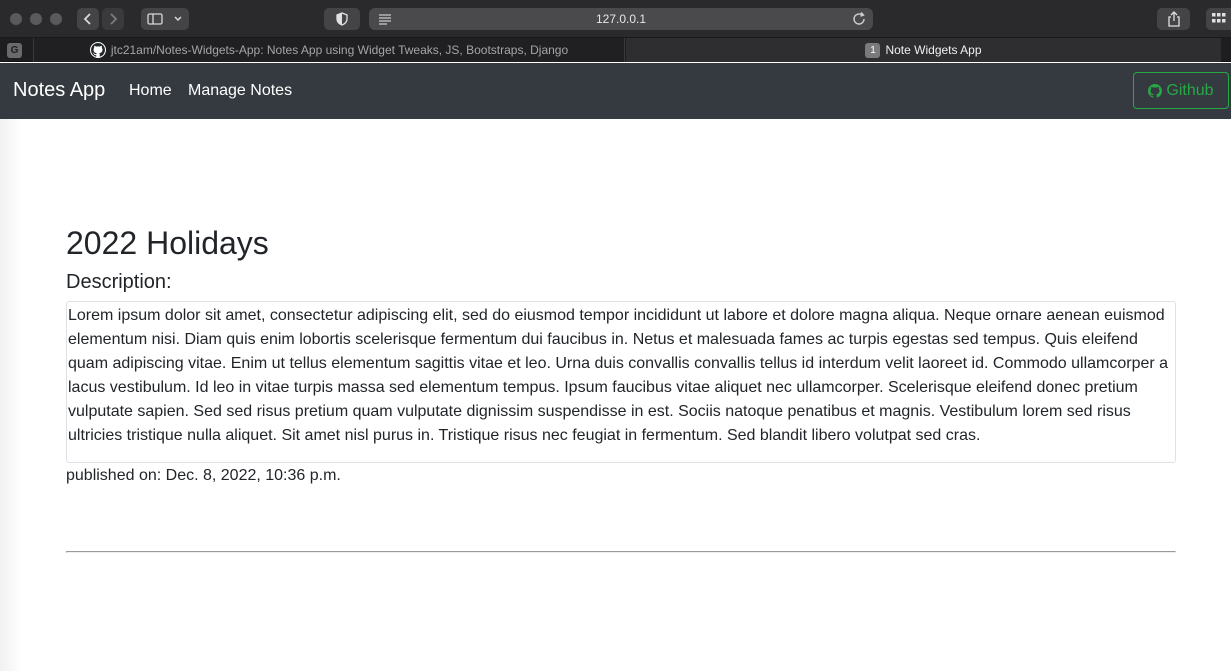 The image size is (1231, 671). Describe the element at coordinates (165, 19) in the screenshot. I see `sidebar-toggle-button` at that location.